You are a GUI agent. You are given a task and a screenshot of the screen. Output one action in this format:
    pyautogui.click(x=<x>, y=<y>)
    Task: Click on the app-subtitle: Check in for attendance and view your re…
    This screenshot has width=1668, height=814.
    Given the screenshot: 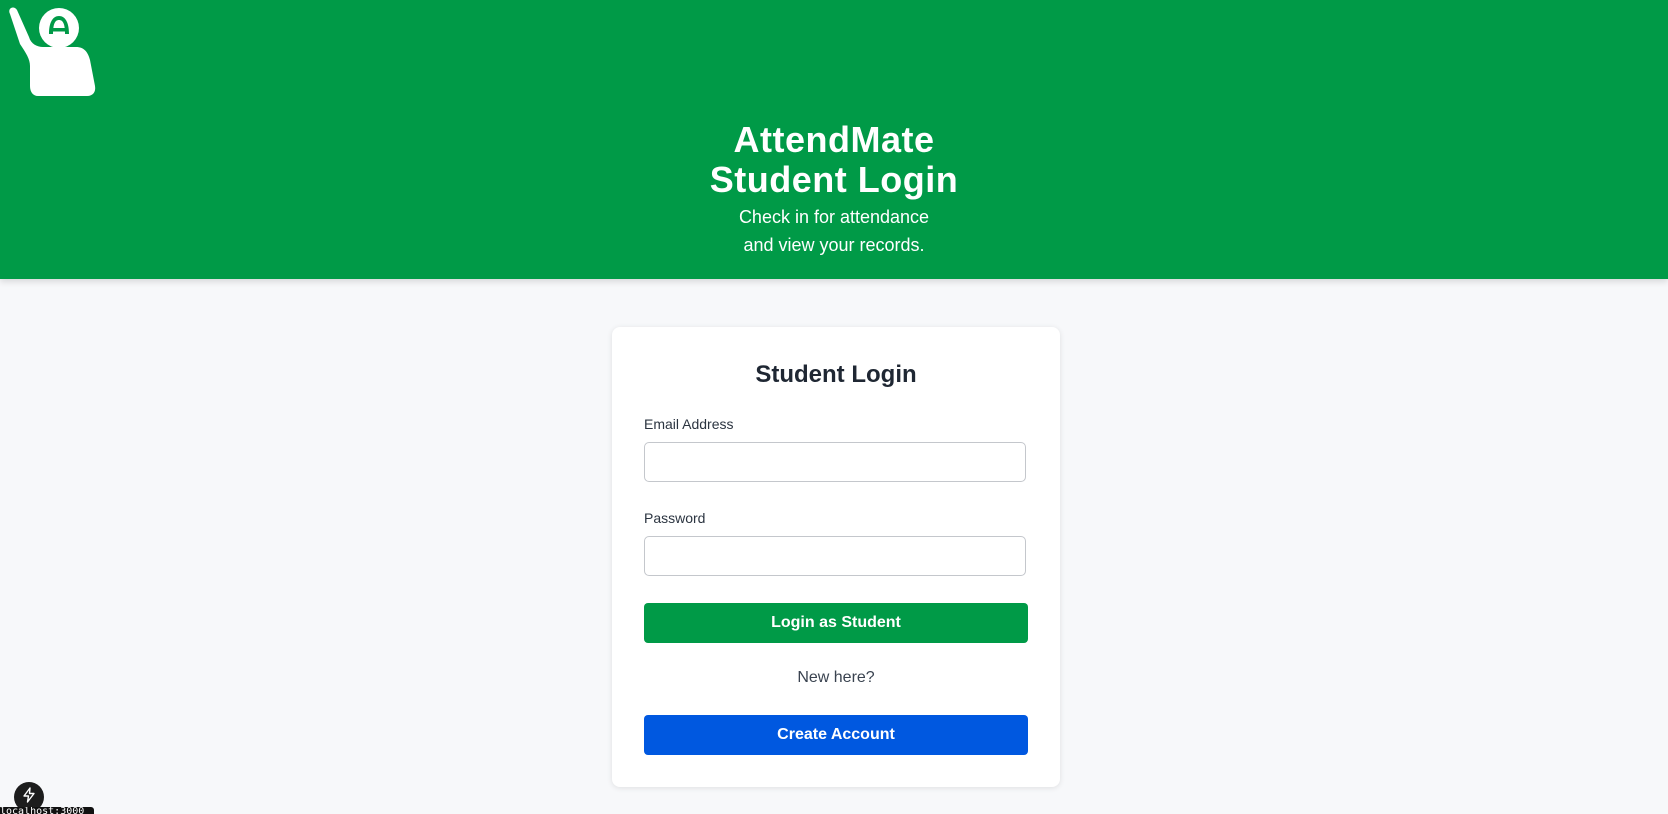 What is the action you would take?
    pyautogui.click(x=834, y=231)
    